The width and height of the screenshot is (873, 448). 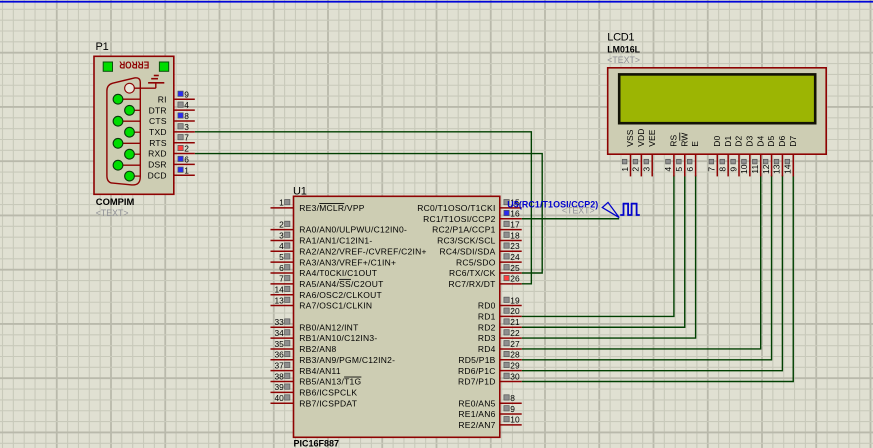 What do you see at coordinates (515, 224) in the screenshot?
I see `svg-text: 17` at bounding box center [515, 224].